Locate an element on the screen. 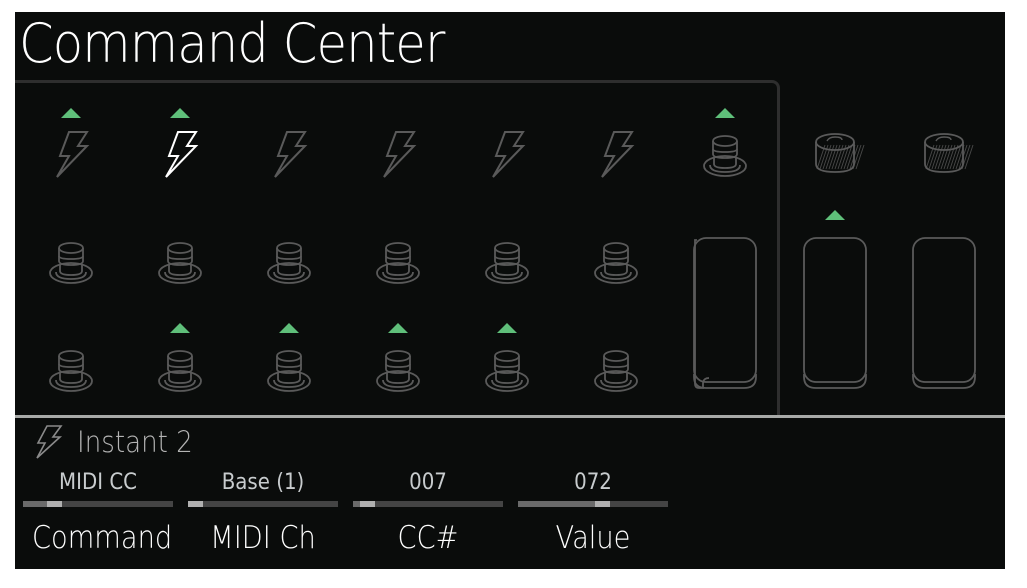  expression-pedal-toe-switch-icon is located at coordinates (725, 313).